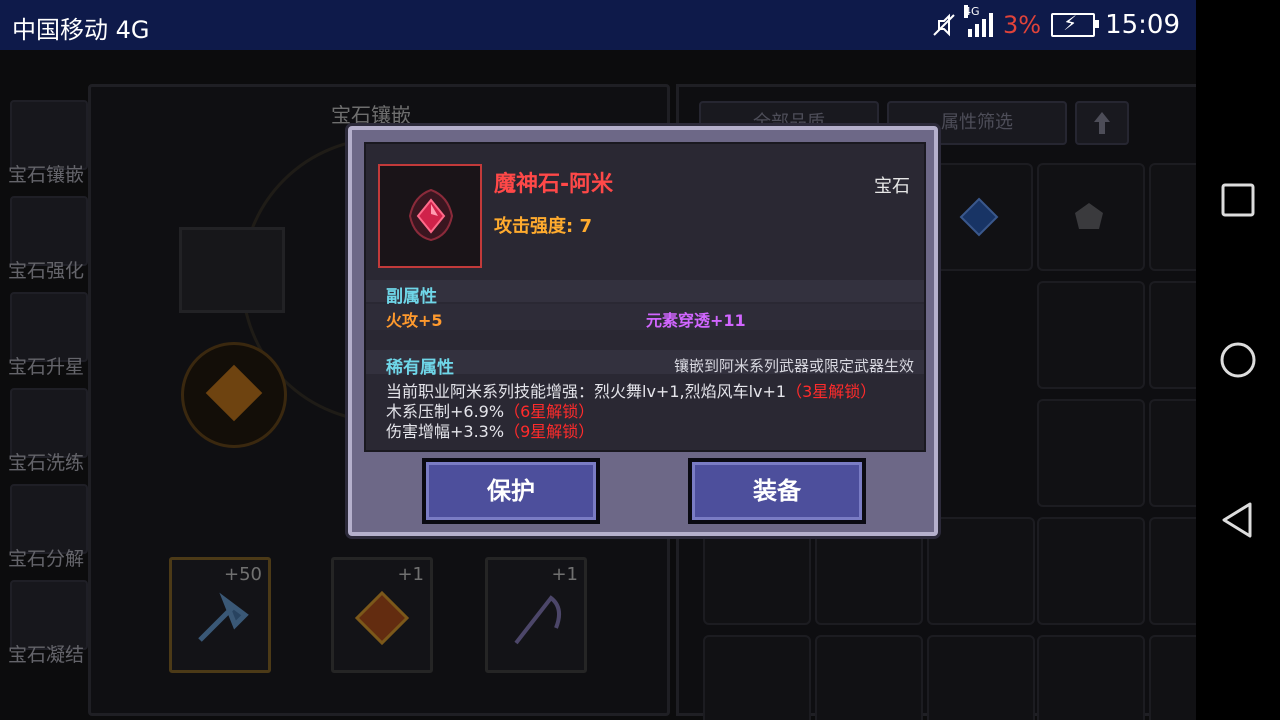 This screenshot has height=720, width=1280. Describe the element at coordinates (645, 291) in the screenshot. I see `sub-attr-header-band` at that location.